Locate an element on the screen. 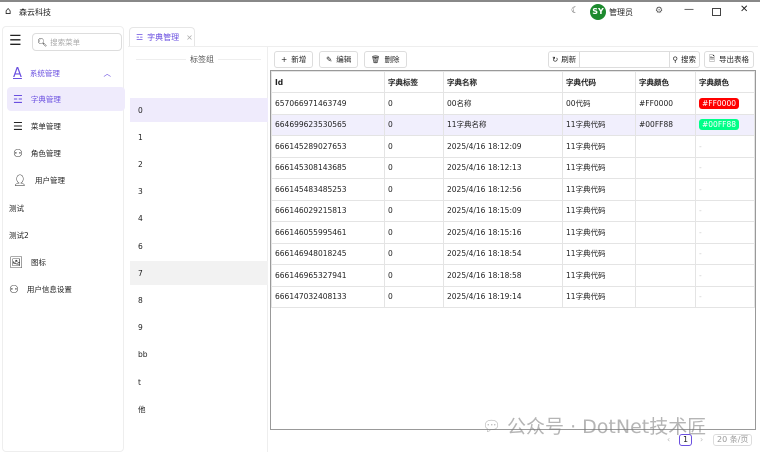  search-menu-input: 🔍︎ 搜索菜单 is located at coordinates (77, 42).